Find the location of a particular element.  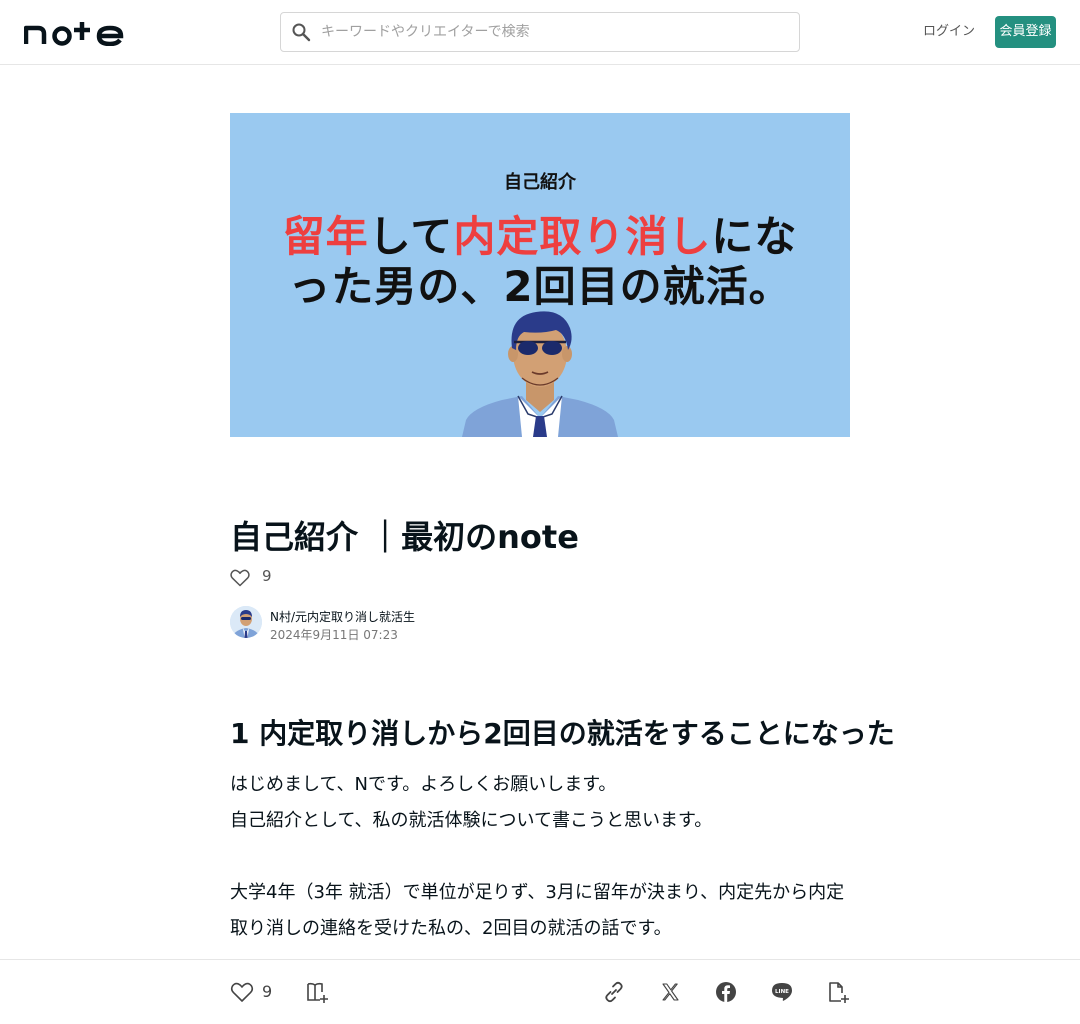

signup-button: 会員登録 is located at coordinates (1025, 32).